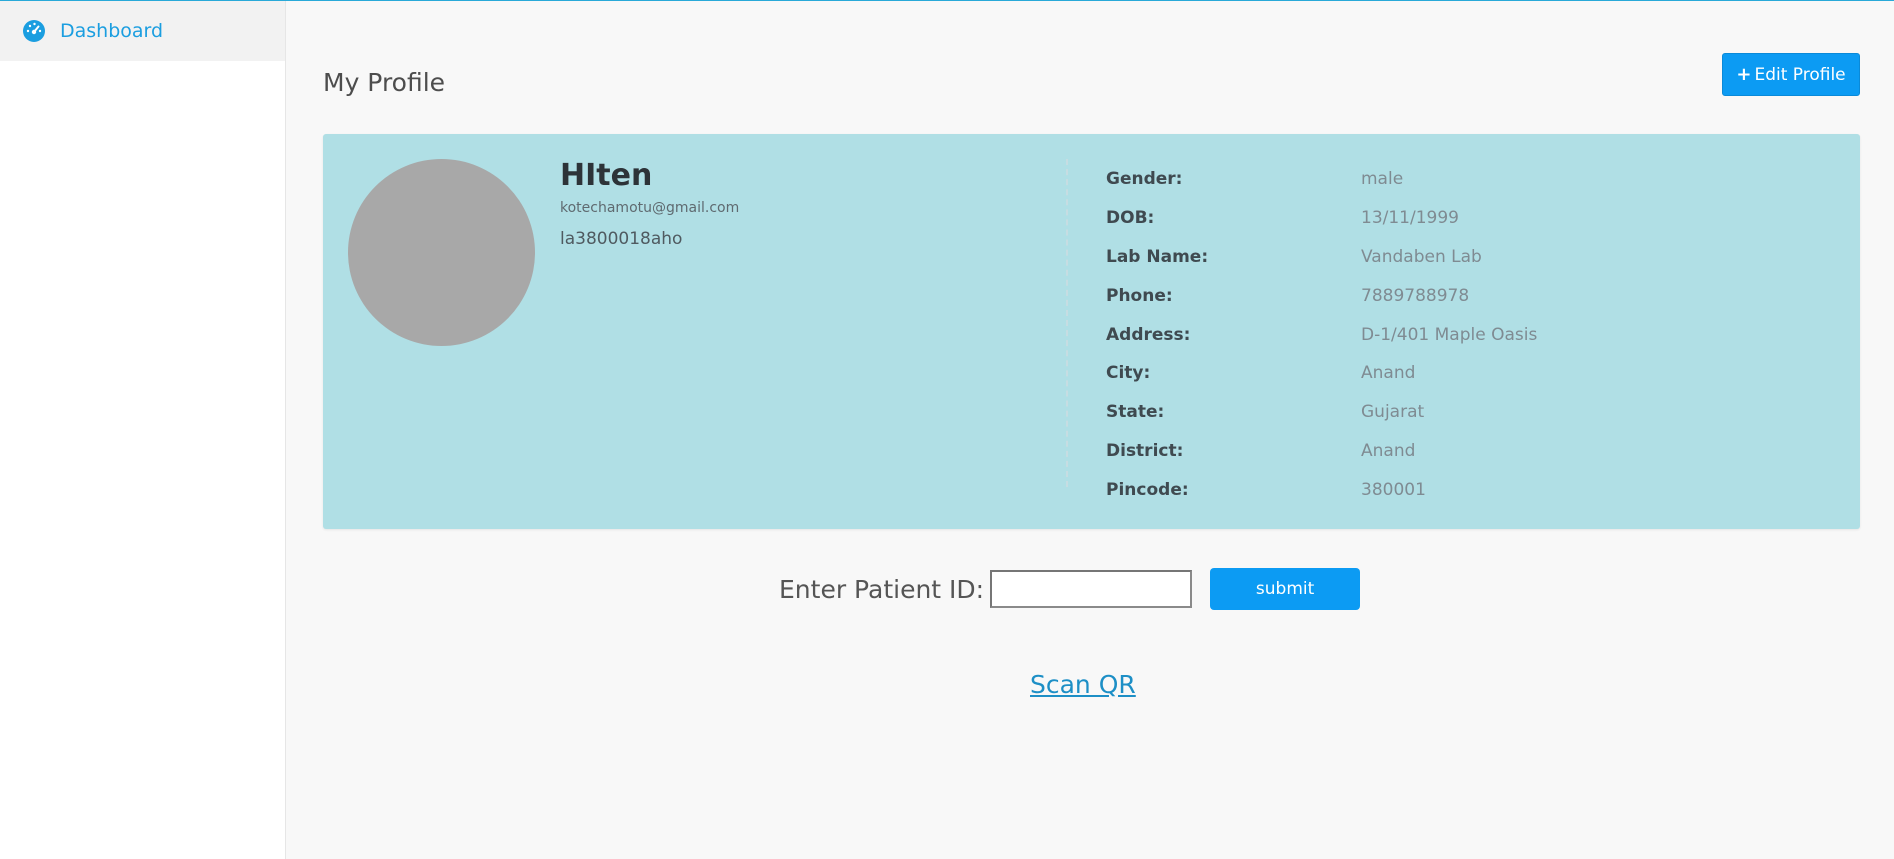 This screenshot has height=859, width=1894. What do you see at coordinates (1415, 295) in the screenshot?
I see `detail-value: 7889788978` at bounding box center [1415, 295].